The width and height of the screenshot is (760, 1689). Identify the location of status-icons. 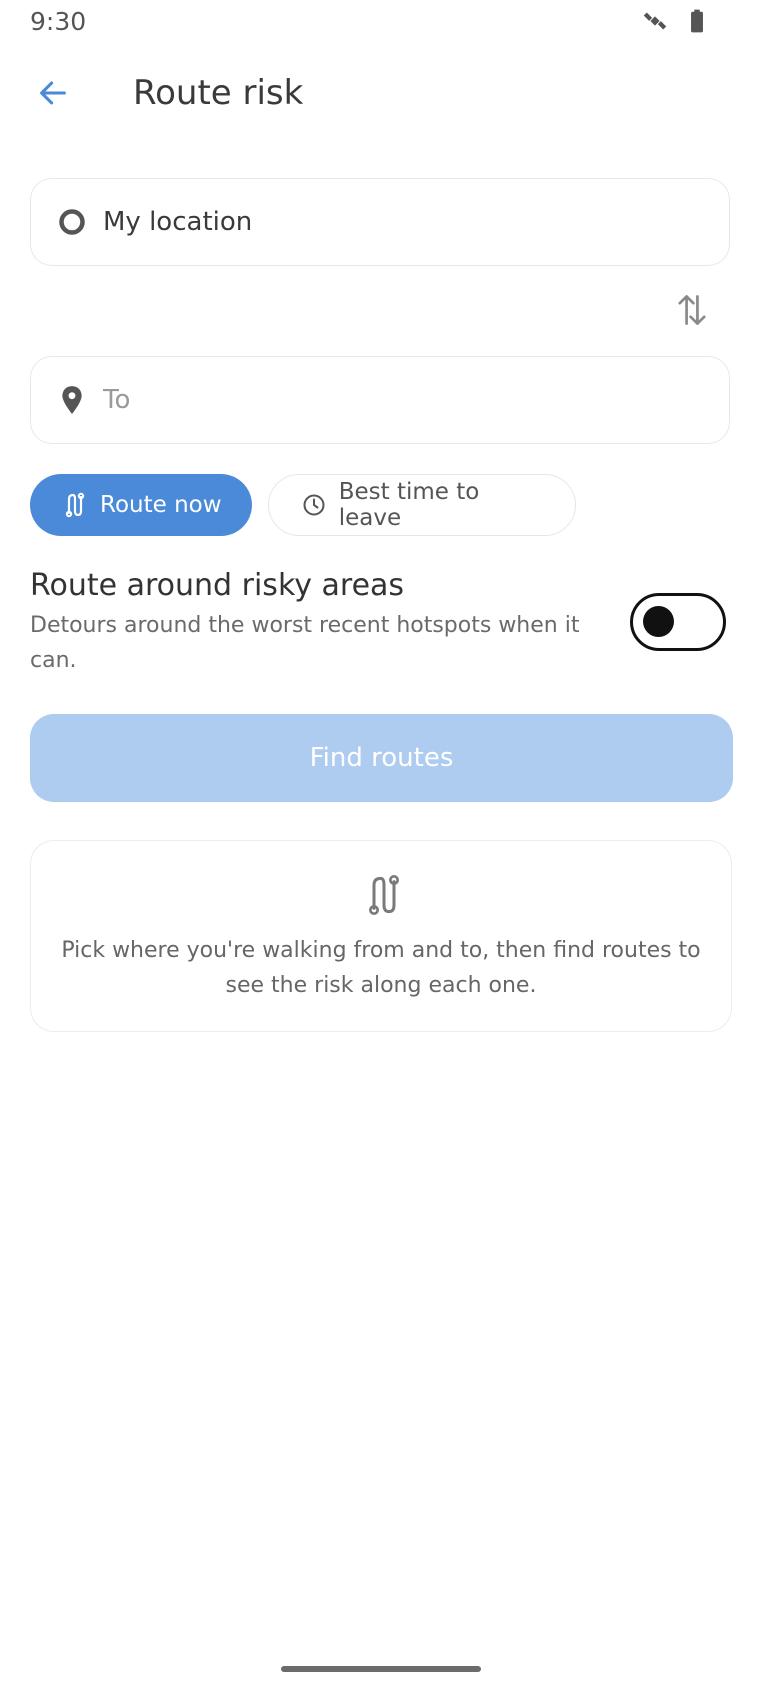
(676, 21).